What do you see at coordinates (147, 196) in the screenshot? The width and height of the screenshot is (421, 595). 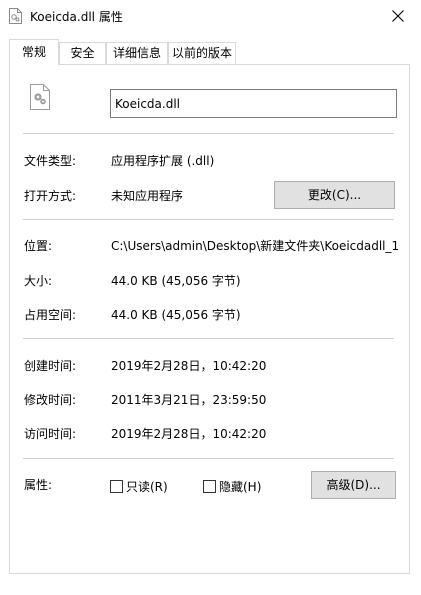 I see `opens-with-value: 未知应用程序` at bounding box center [147, 196].